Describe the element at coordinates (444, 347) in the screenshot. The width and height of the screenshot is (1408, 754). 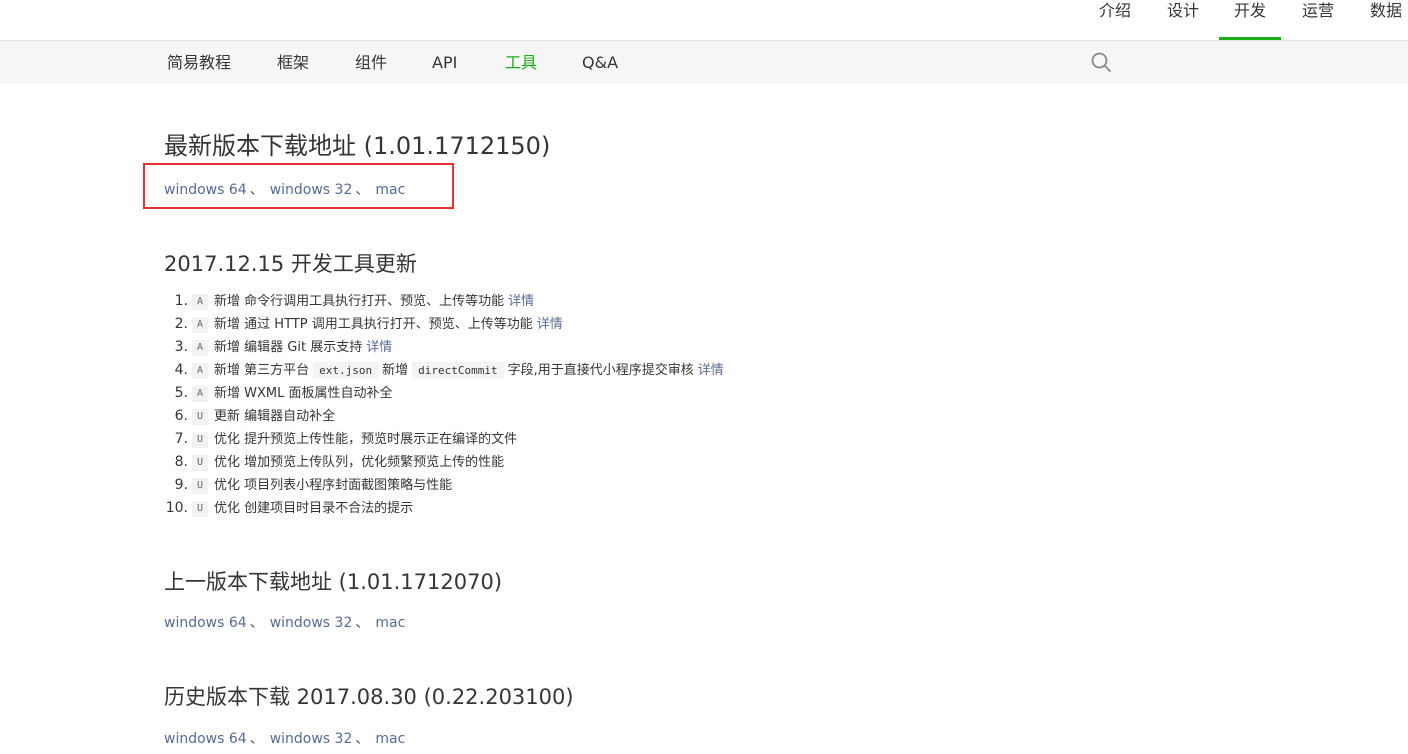
I see `list-item: 3. A 新增 编辑器 Git 展示支持 详情` at that location.